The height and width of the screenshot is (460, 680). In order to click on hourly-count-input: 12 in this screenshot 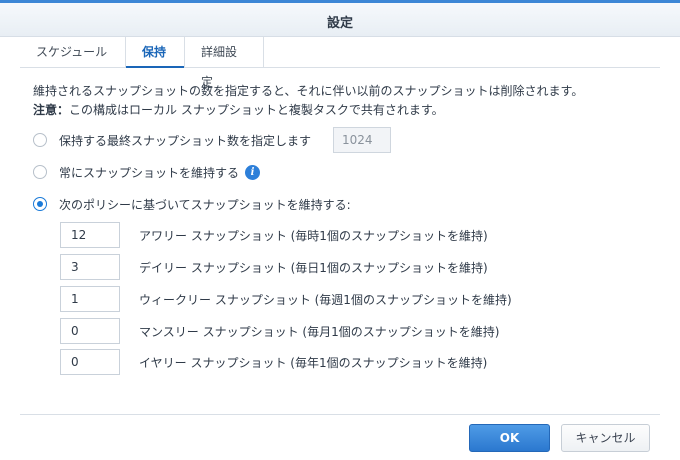, I will do `click(90, 235)`.